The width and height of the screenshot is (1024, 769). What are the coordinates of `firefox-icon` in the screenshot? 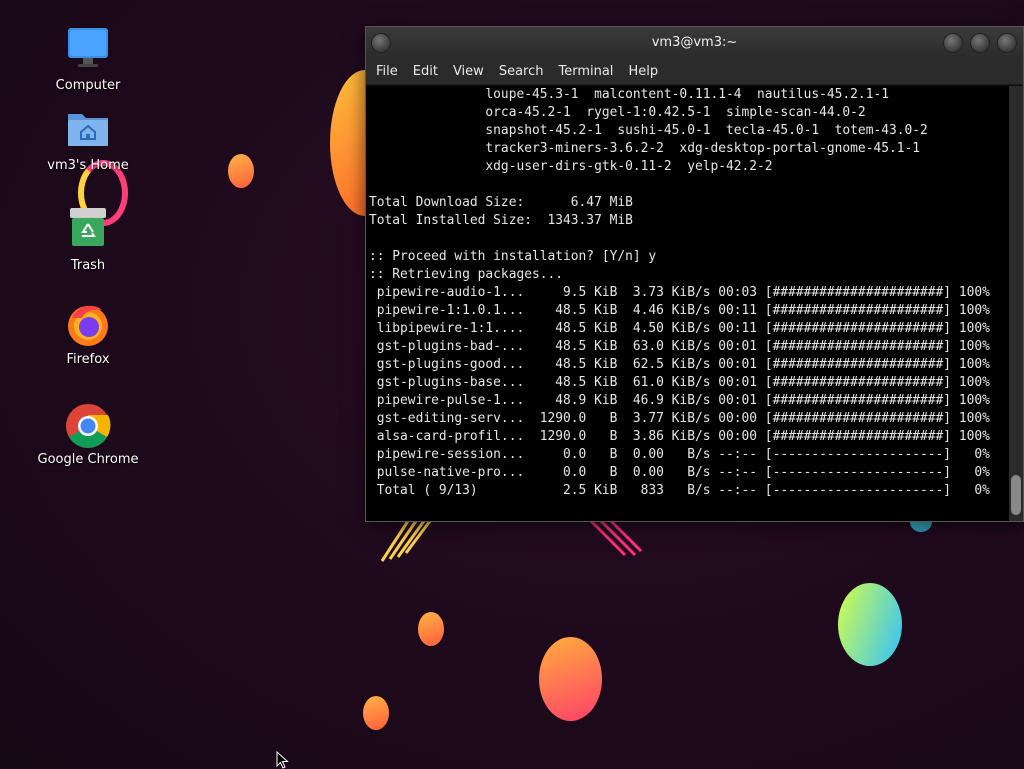 It's located at (88, 324).